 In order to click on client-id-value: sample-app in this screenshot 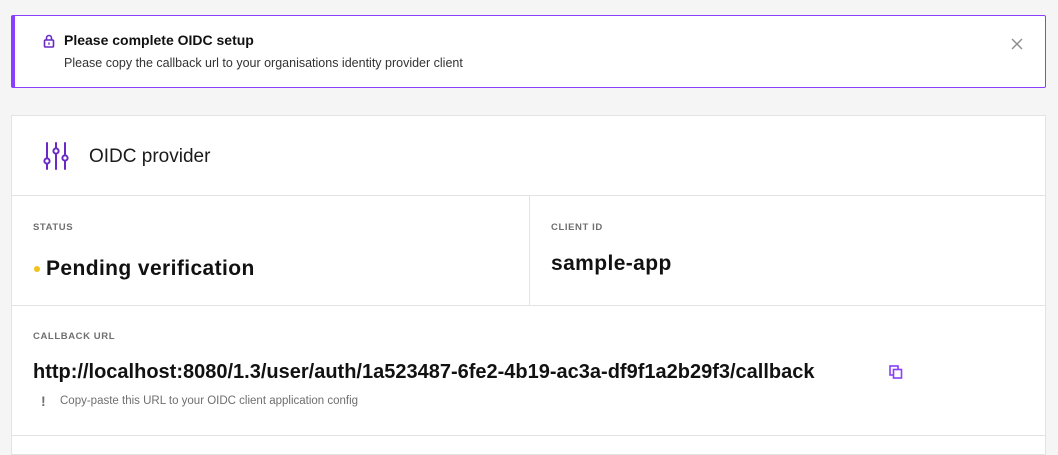, I will do `click(611, 263)`.